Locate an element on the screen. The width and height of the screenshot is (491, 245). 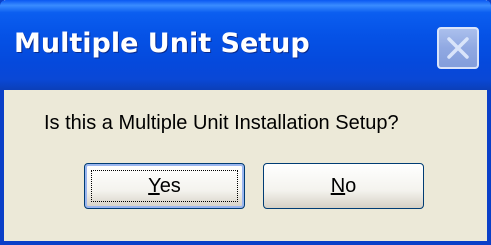
yes-label-rest: es is located at coordinates (170, 186).